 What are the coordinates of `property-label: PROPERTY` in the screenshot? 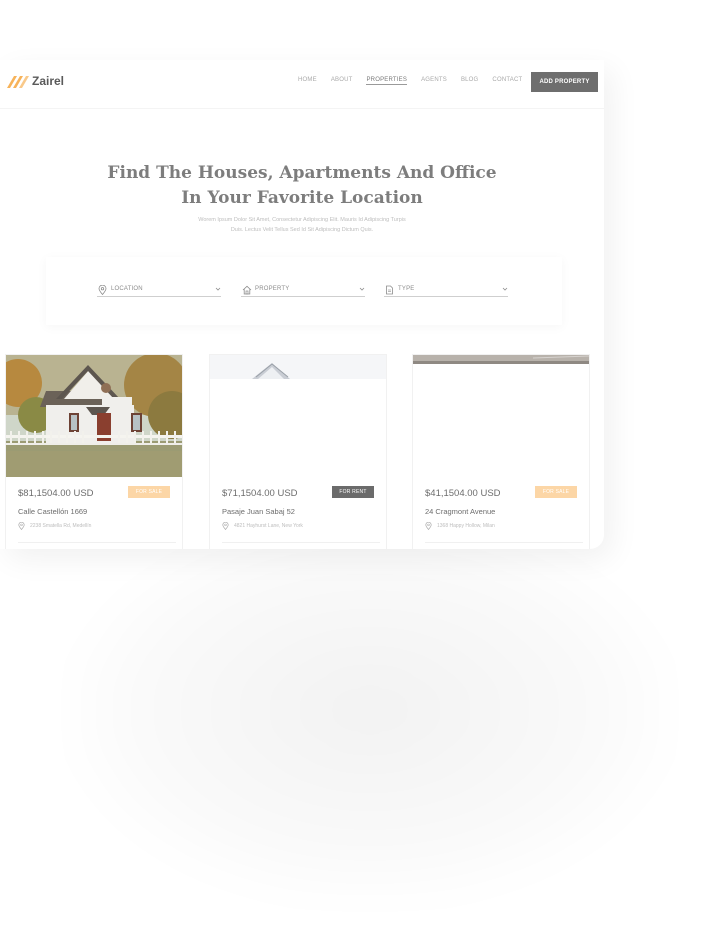 It's located at (272, 289).